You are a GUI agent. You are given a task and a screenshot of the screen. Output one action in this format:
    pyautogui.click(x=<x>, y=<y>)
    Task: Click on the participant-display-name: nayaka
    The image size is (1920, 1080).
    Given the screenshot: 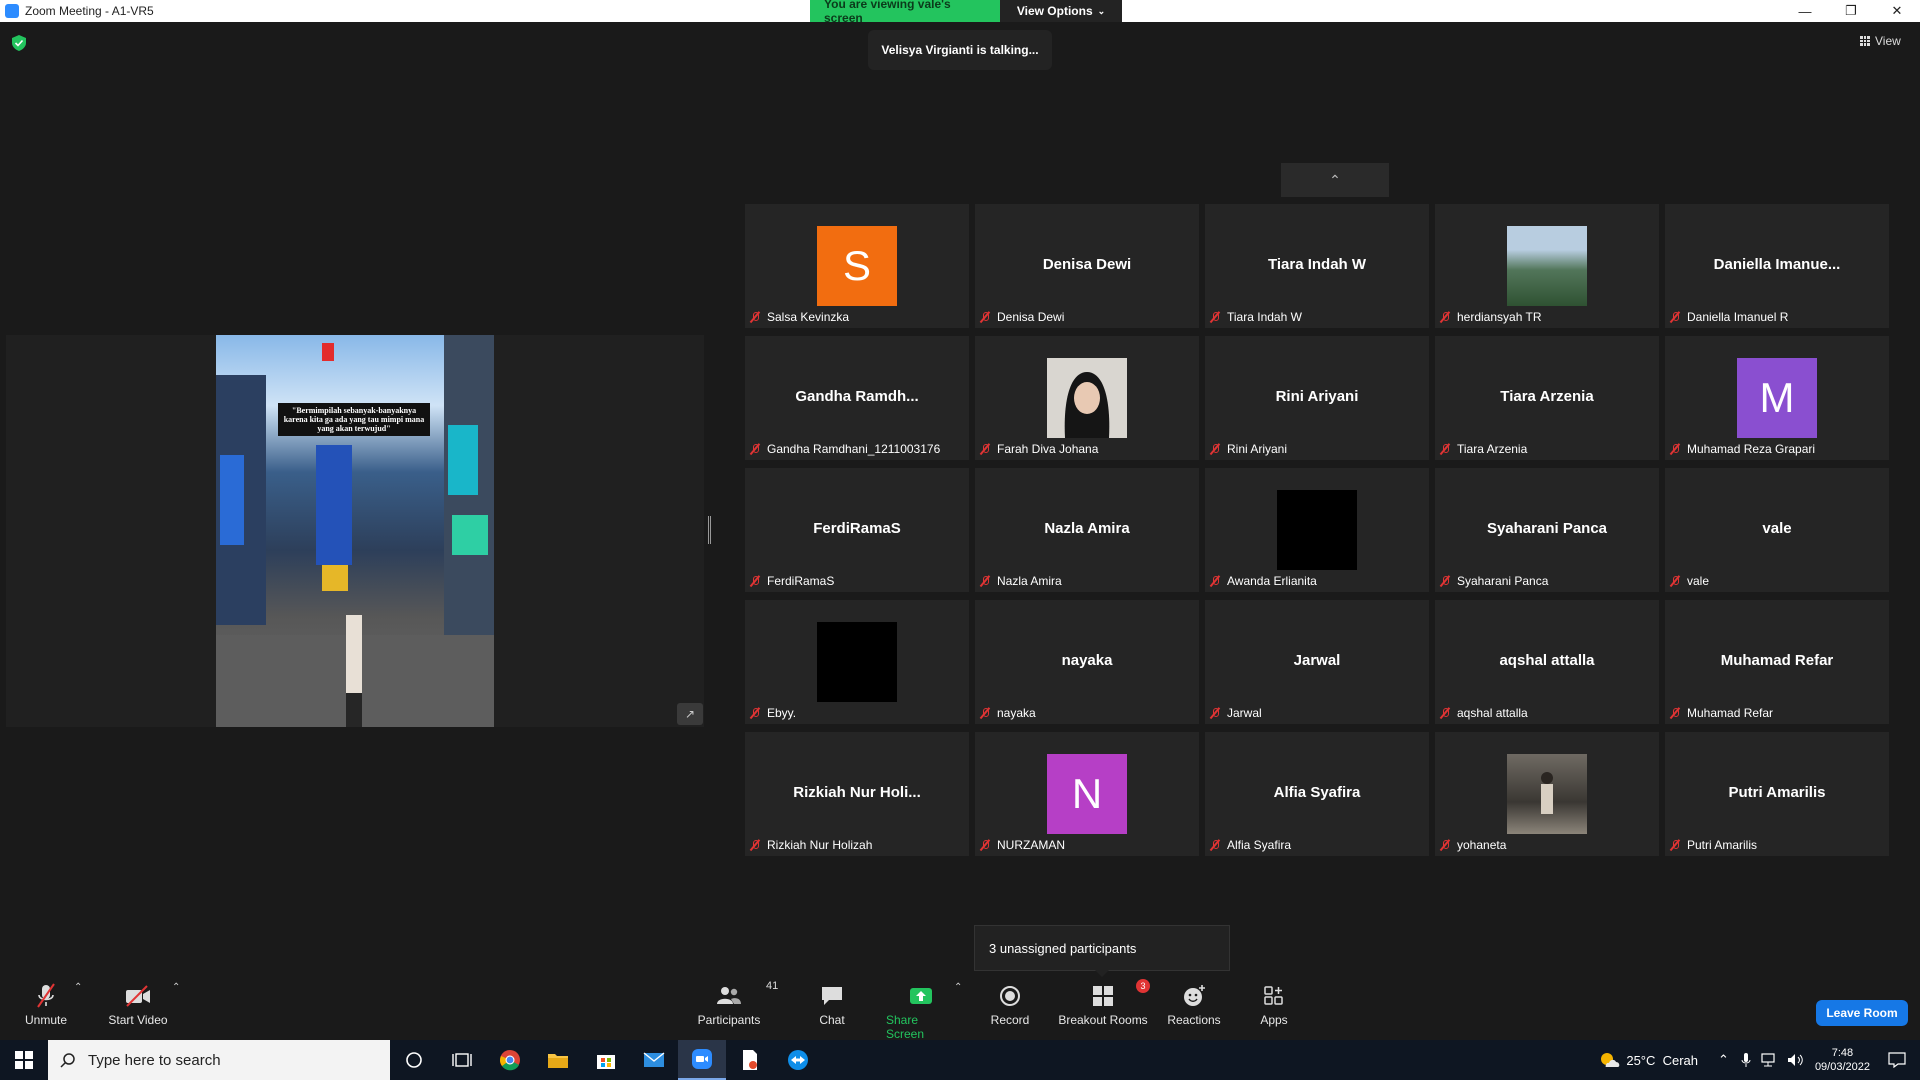 What is the action you would take?
    pyautogui.click(x=1087, y=660)
    